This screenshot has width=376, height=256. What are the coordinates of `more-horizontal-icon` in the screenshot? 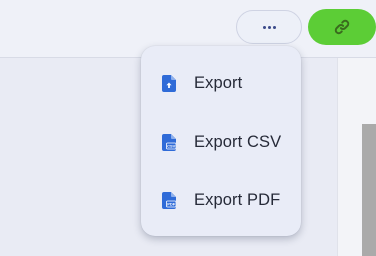 It's located at (269, 27).